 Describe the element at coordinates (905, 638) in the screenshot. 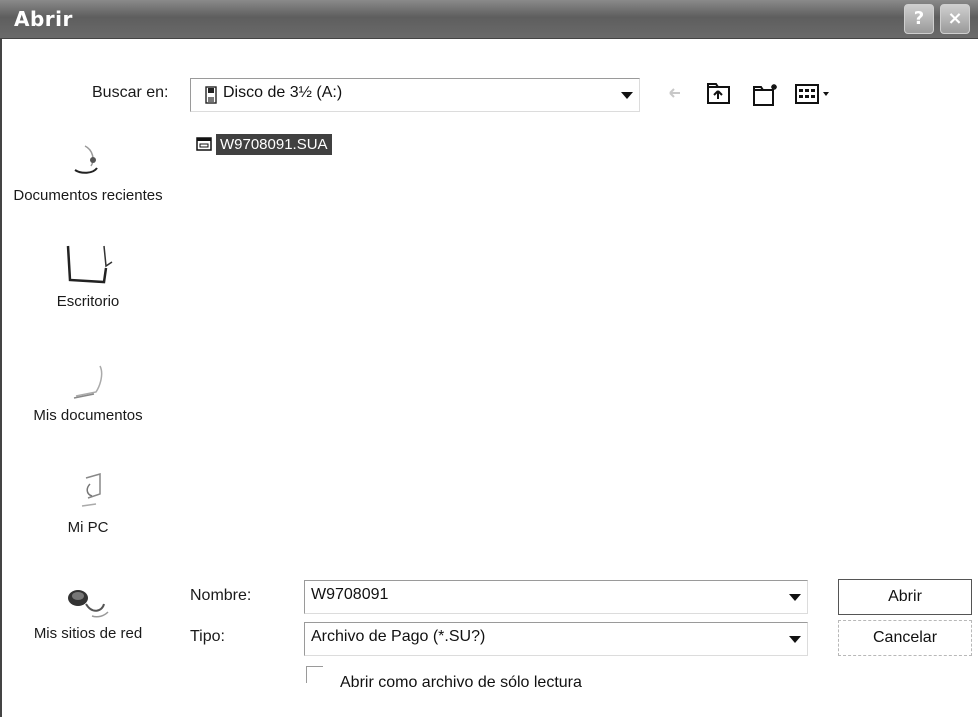

I see `cancel-button: Cancelar` at that location.